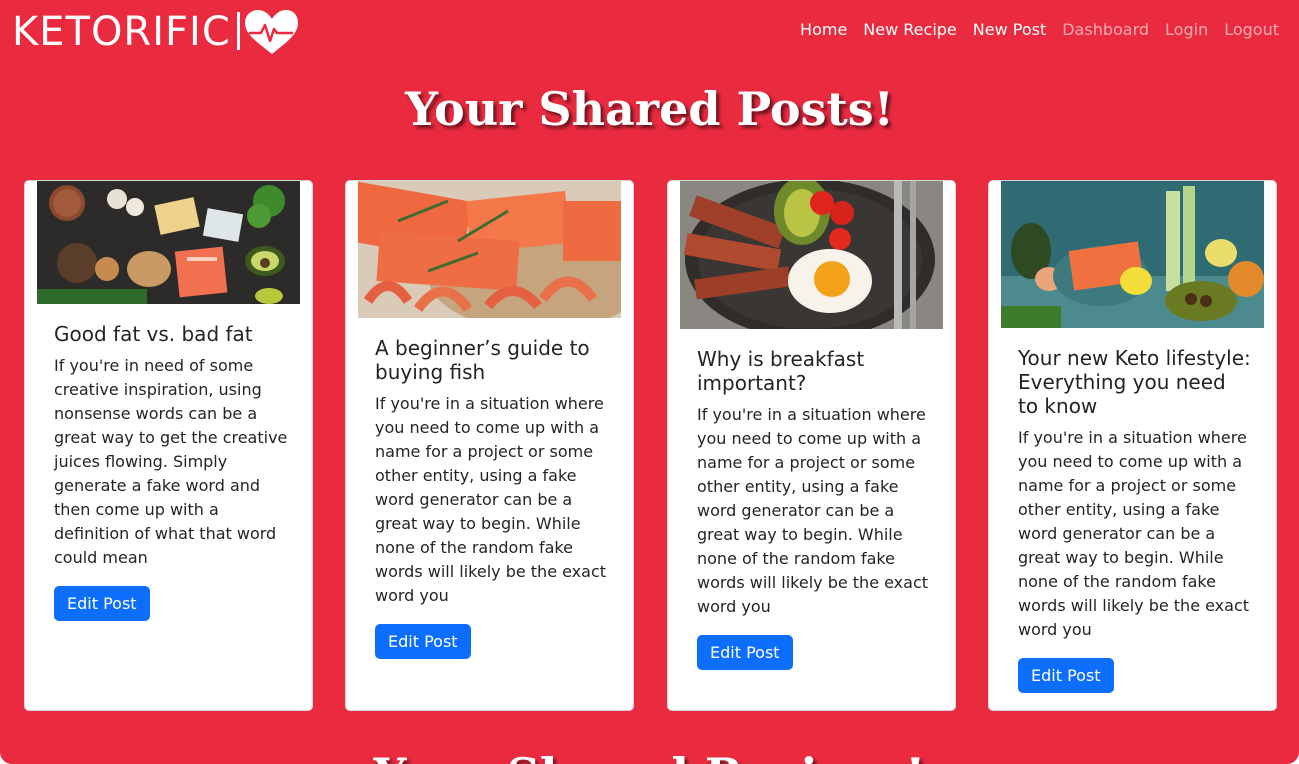 The height and width of the screenshot is (764, 1299). What do you see at coordinates (649, 109) in the screenshot?
I see `page-title: Your Shared Posts!` at bounding box center [649, 109].